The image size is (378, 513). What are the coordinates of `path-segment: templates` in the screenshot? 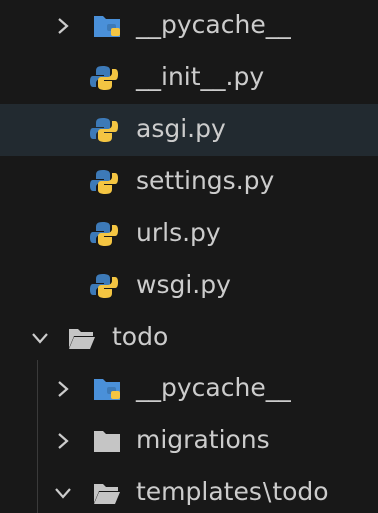 It's located at (199, 491).